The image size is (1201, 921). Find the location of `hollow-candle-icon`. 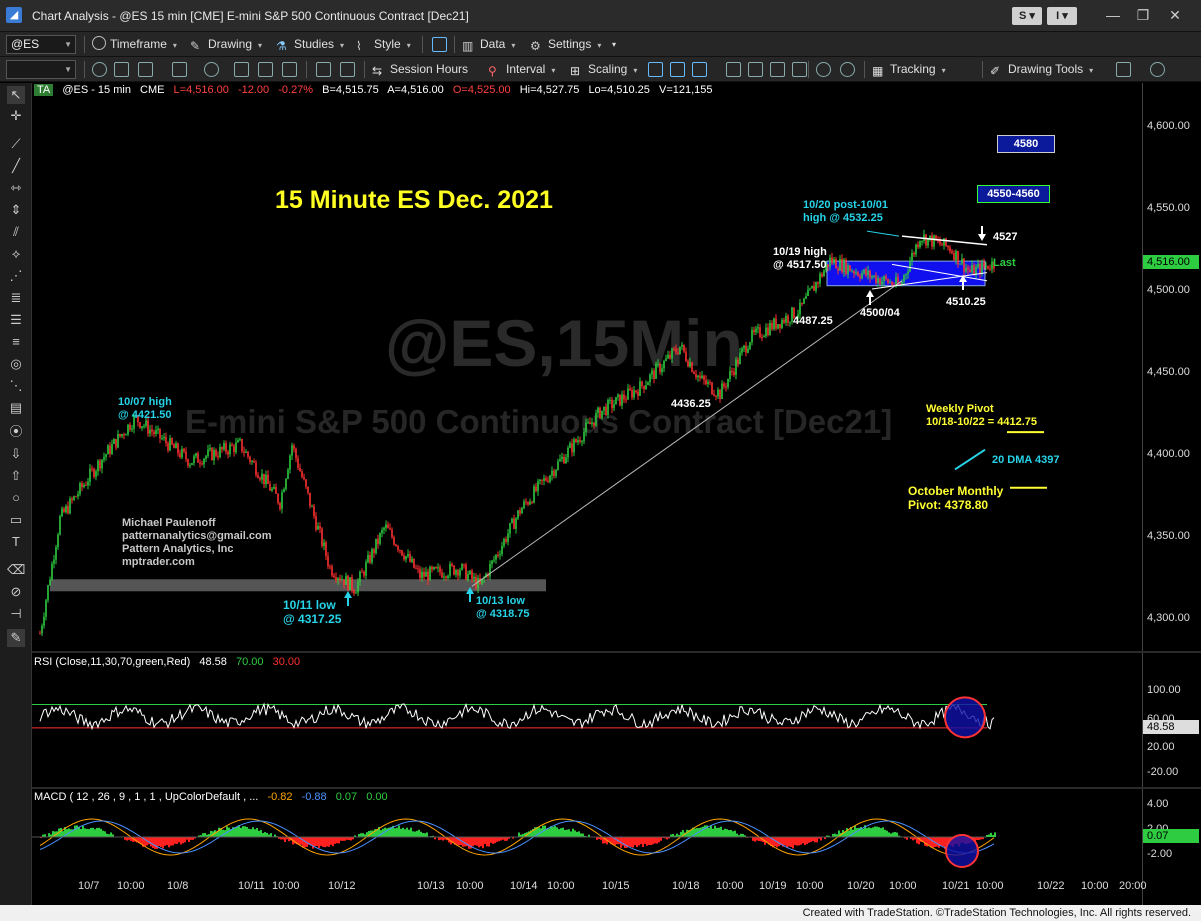

hollow-candle-icon is located at coordinates (699, 69).